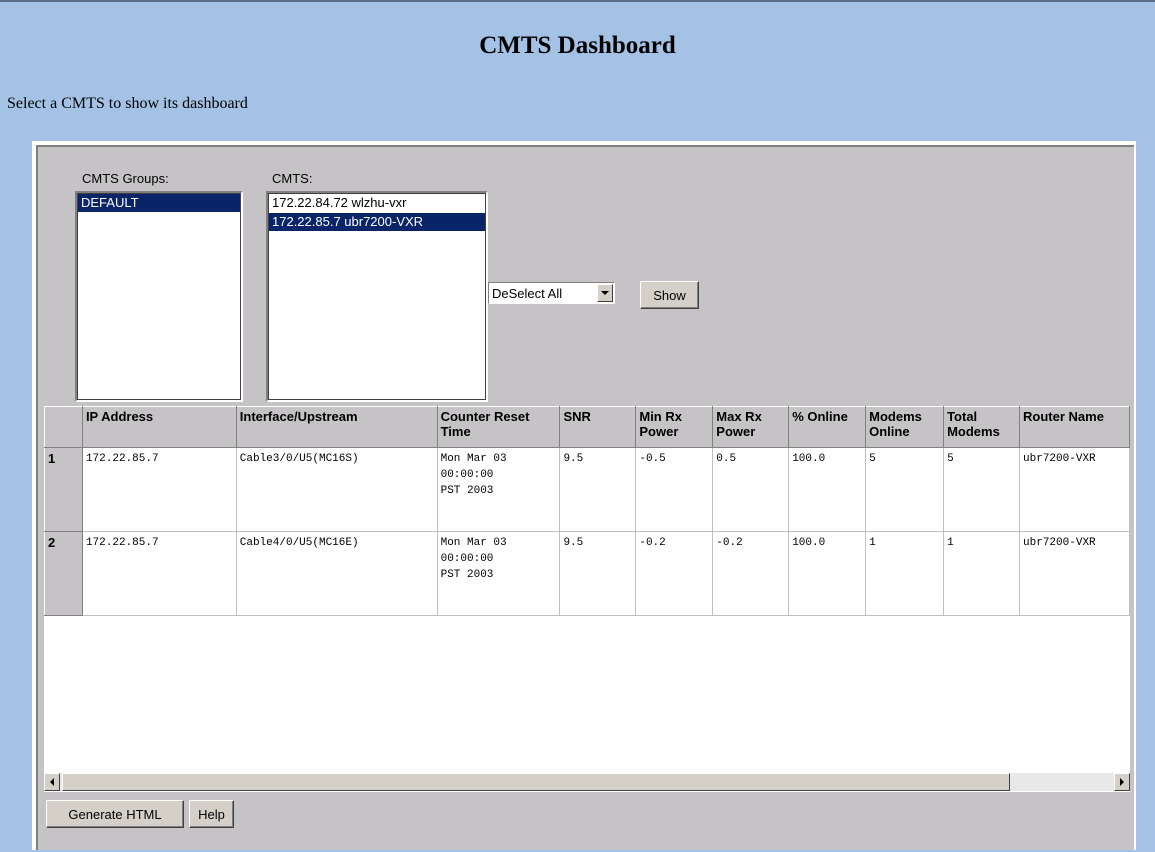 The height and width of the screenshot is (852, 1155). What do you see at coordinates (377, 222) in the screenshot?
I see `cmts-item-ubr7200-vxr: 172.22.85.7 ubr7200-VXR` at bounding box center [377, 222].